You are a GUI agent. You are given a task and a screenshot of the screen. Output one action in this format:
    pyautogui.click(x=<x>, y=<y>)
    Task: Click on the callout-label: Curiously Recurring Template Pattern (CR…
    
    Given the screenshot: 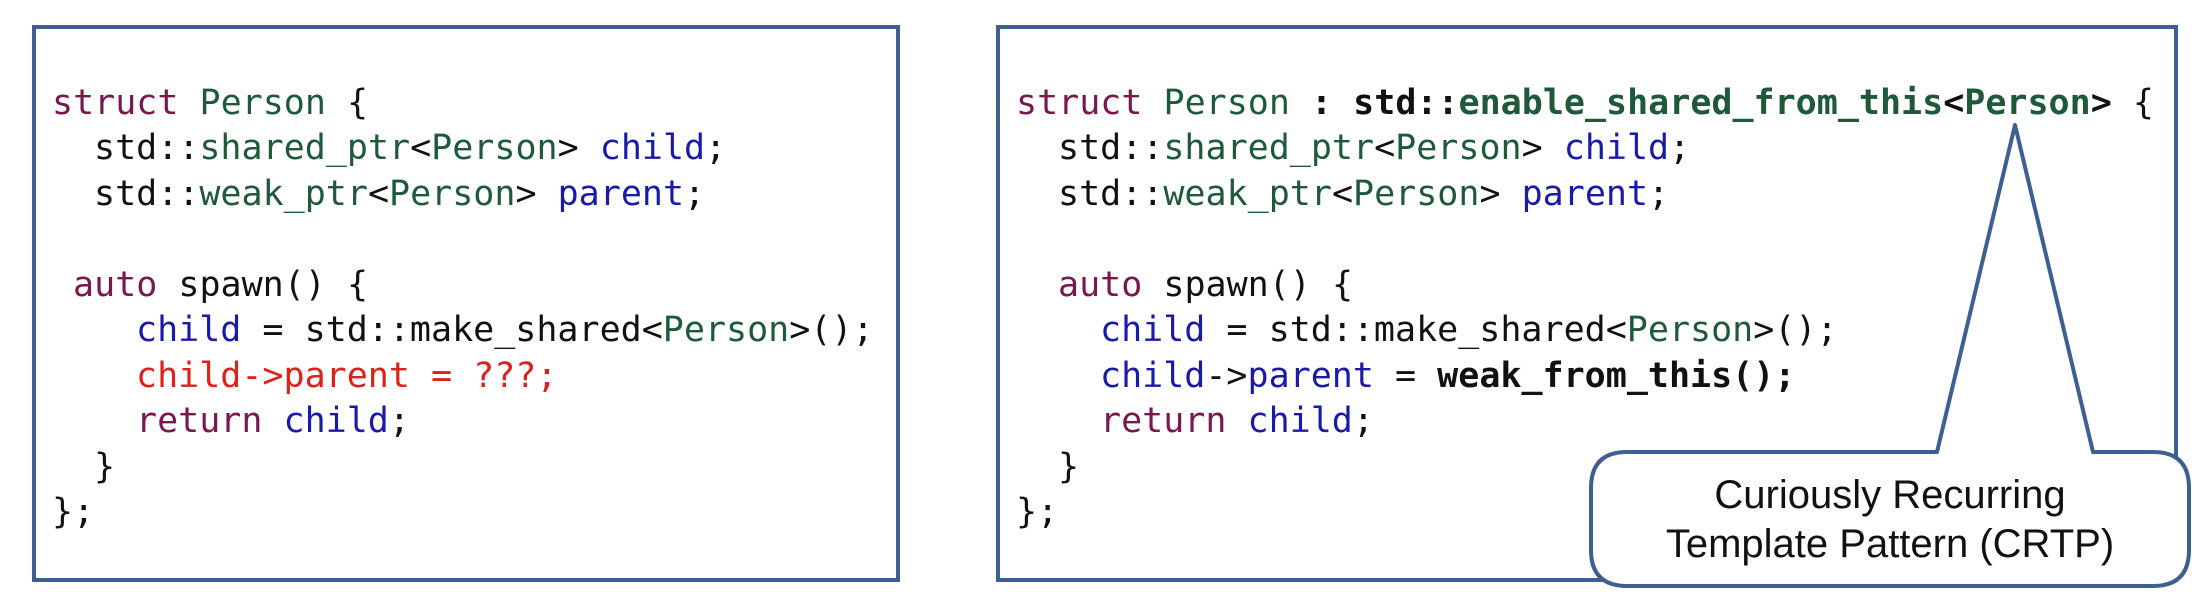 What is the action you would take?
    pyautogui.click(x=1890, y=520)
    